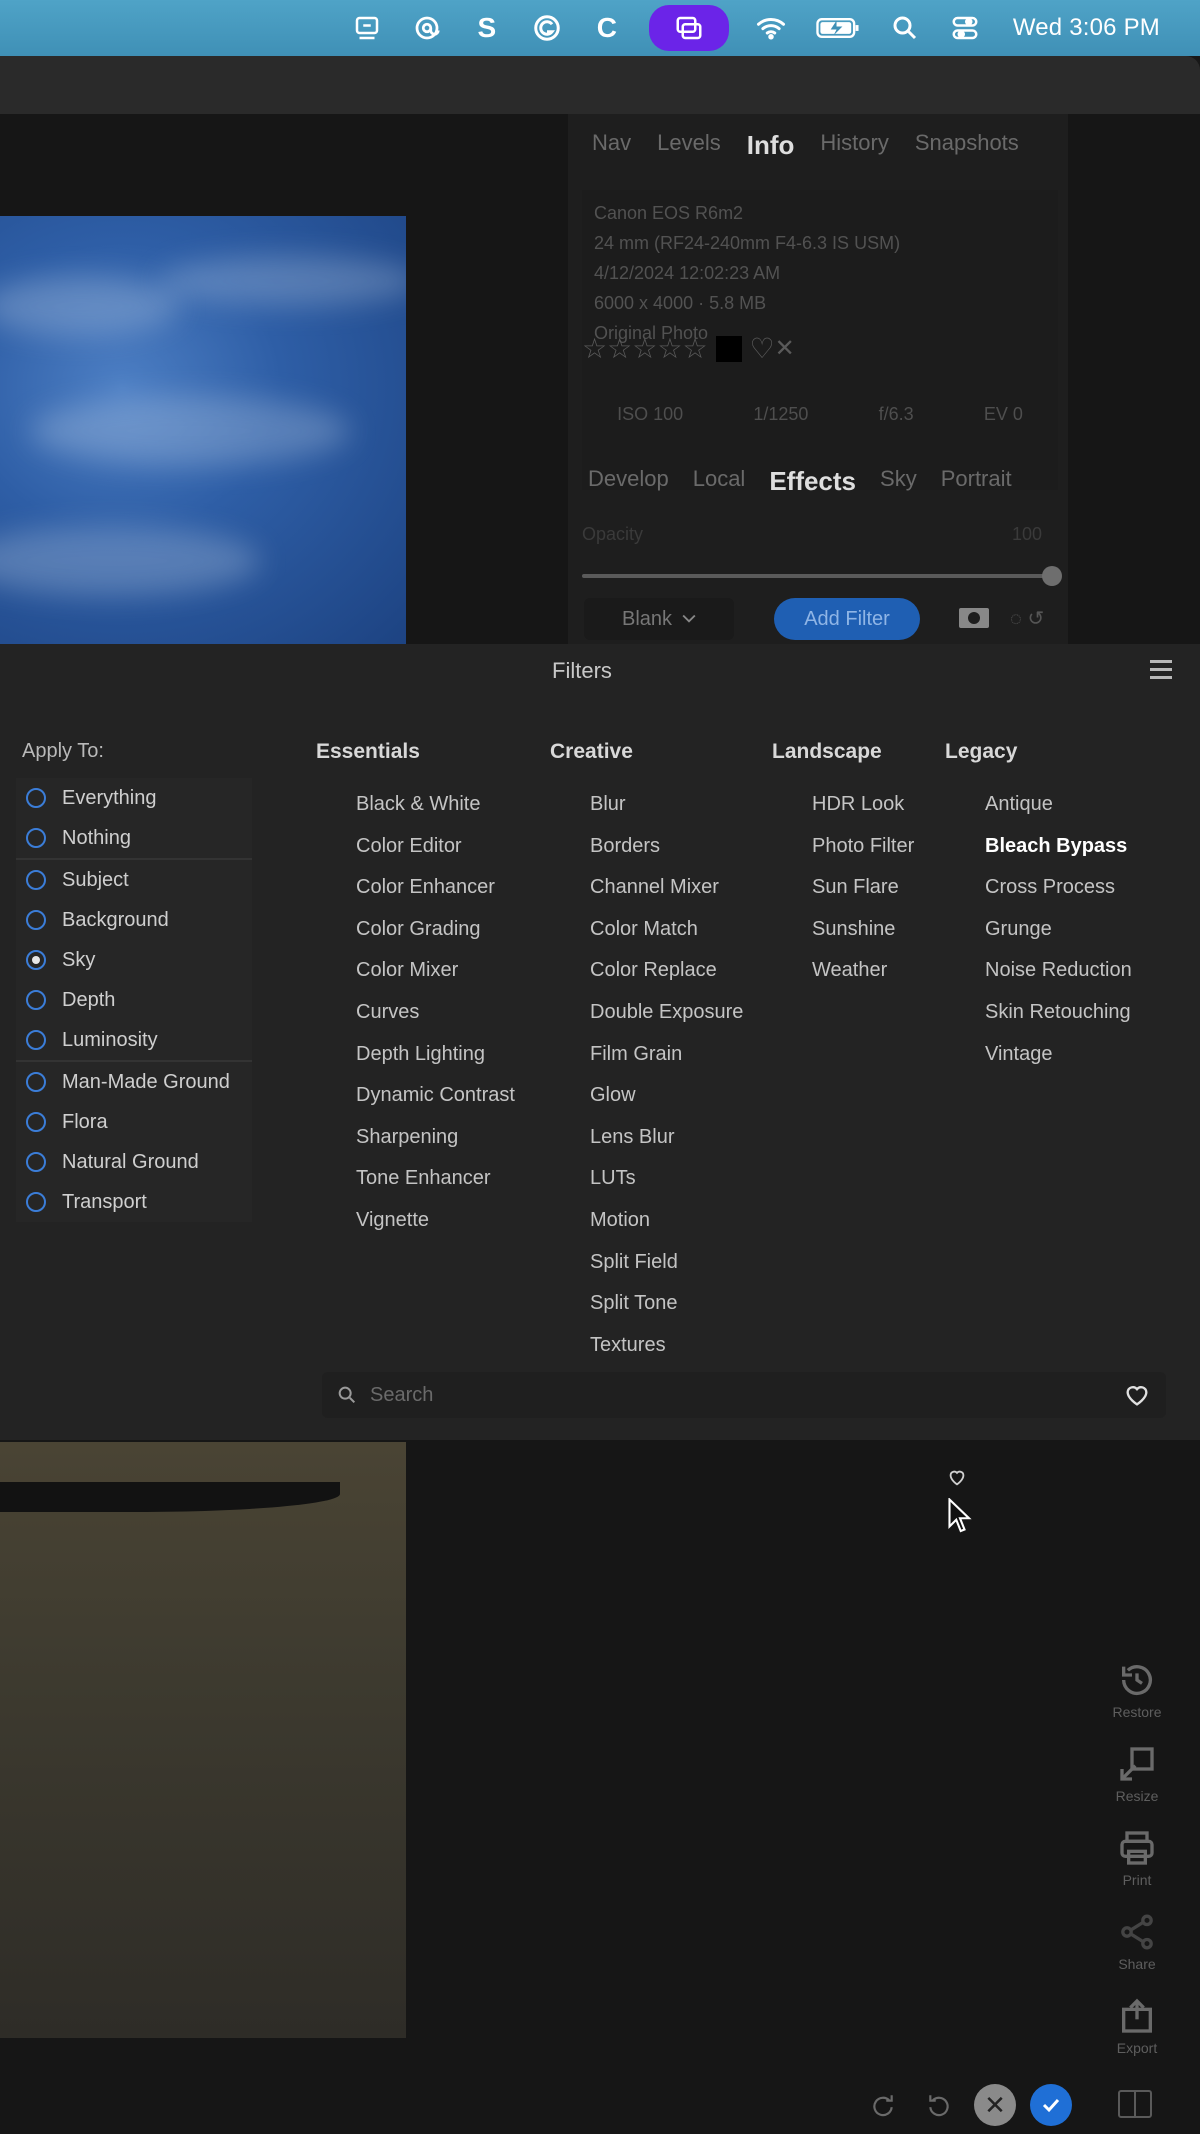 The image size is (1200, 2134). I want to click on filter-item-curves: Curves, so click(435, 1013).